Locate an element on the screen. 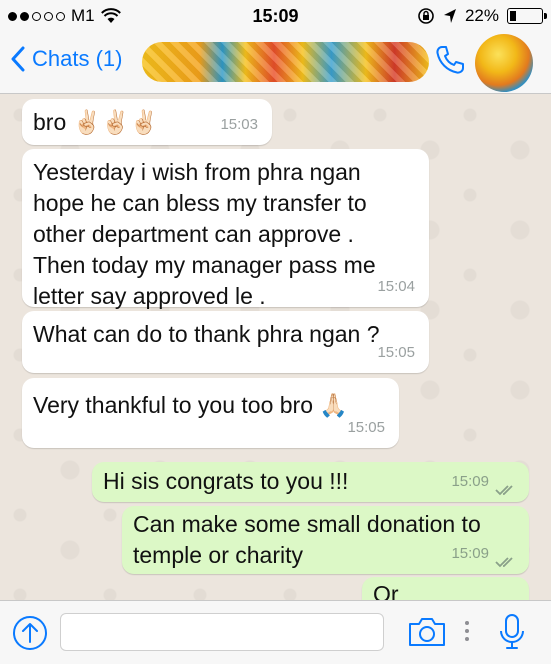  back-button: Chats (1) is located at coordinates (66, 59).